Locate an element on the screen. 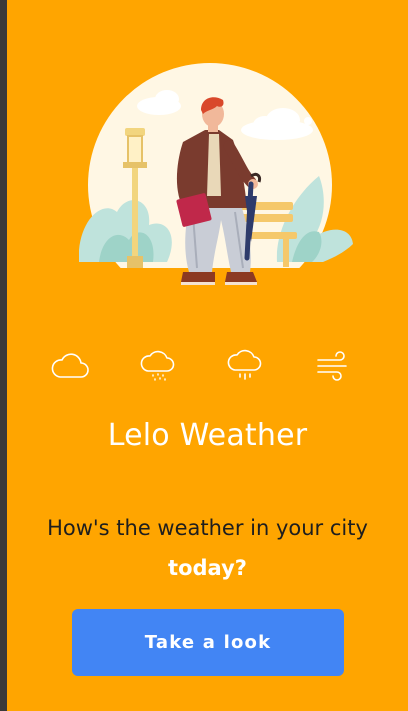 The image size is (408, 711). wind-icon is located at coordinates (332, 366).